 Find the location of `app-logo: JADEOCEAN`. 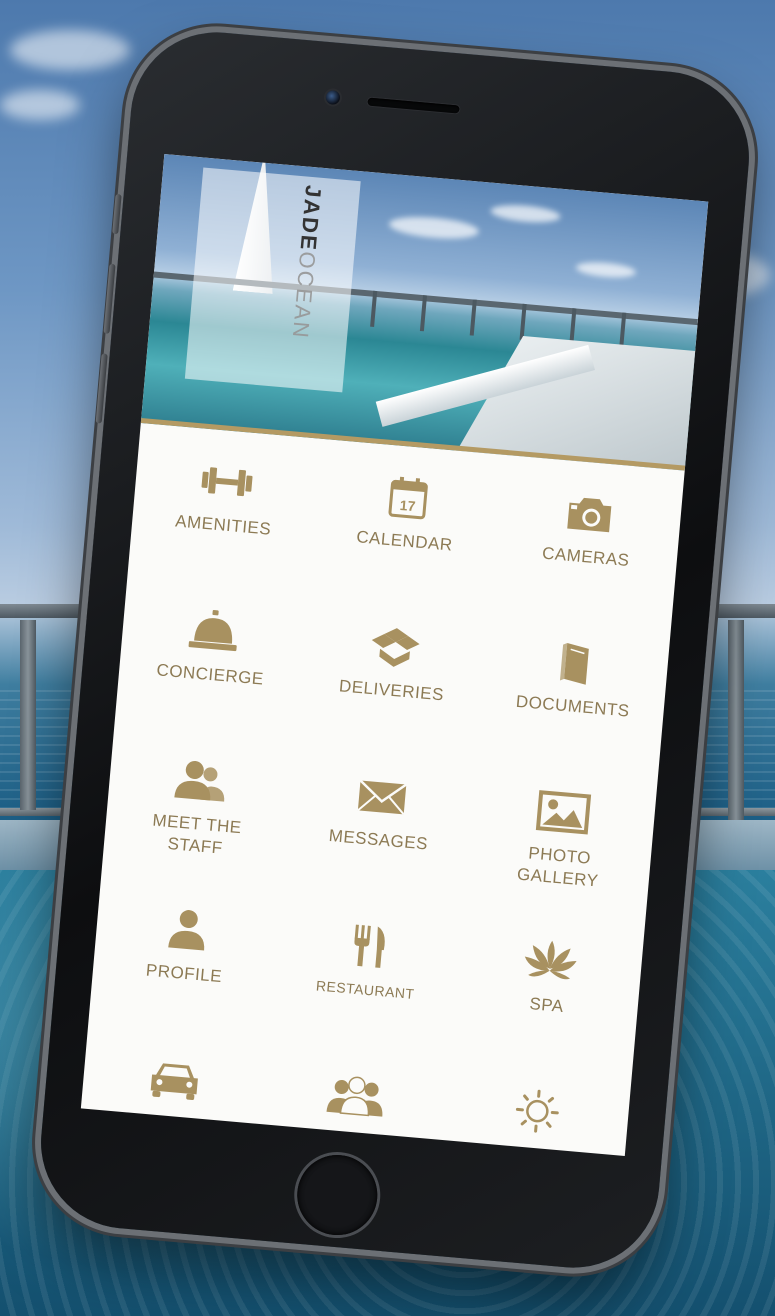

app-logo: JADEOCEAN is located at coordinates (306, 262).